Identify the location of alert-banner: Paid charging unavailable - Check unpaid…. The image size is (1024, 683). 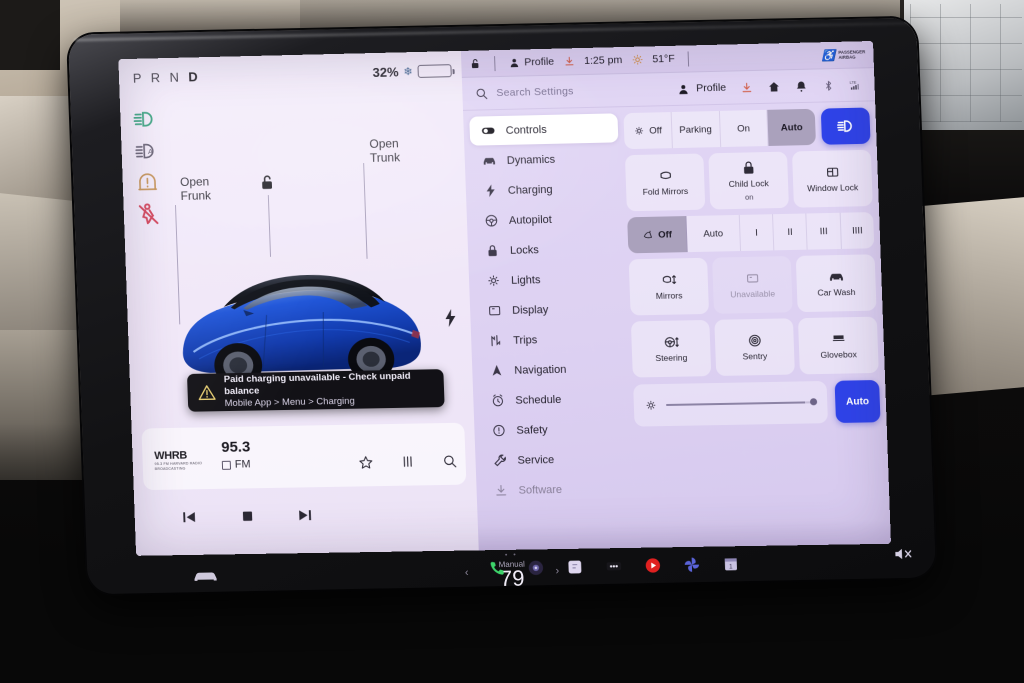
(315, 390).